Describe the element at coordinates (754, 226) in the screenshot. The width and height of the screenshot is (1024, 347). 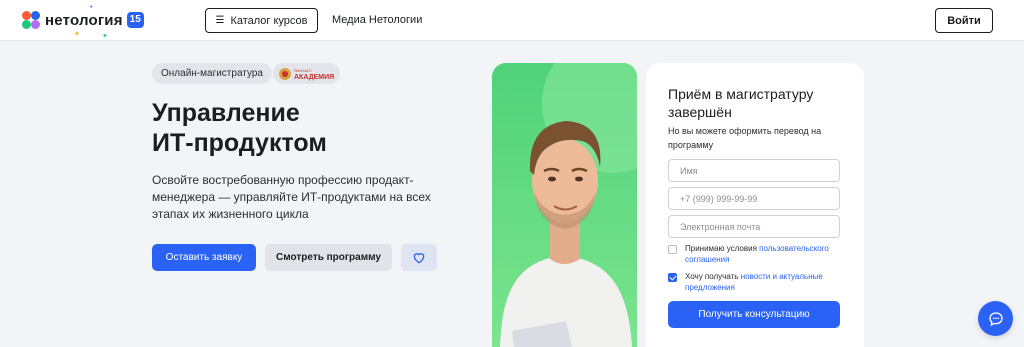
I see `email-input` at that location.